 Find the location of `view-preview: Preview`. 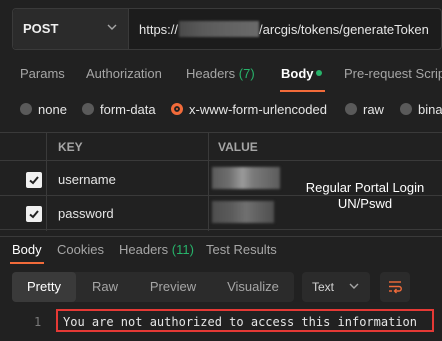

view-preview: Preview is located at coordinates (173, 287).